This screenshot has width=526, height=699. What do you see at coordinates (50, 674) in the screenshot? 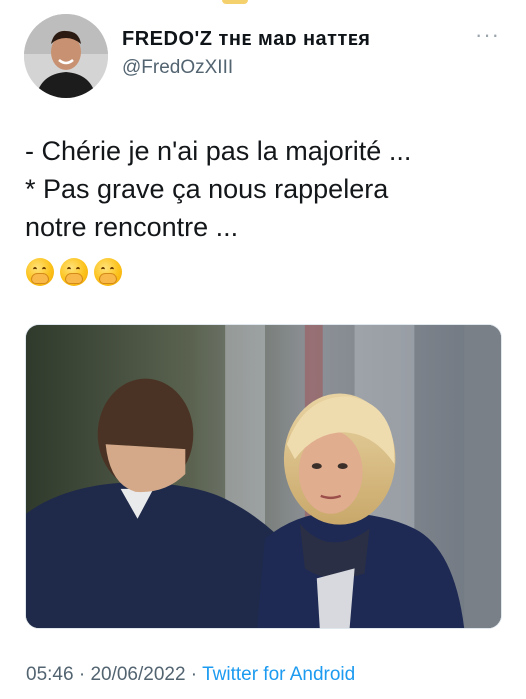
I see `tweet-time: 05:46` at bounding box center [50, 674].